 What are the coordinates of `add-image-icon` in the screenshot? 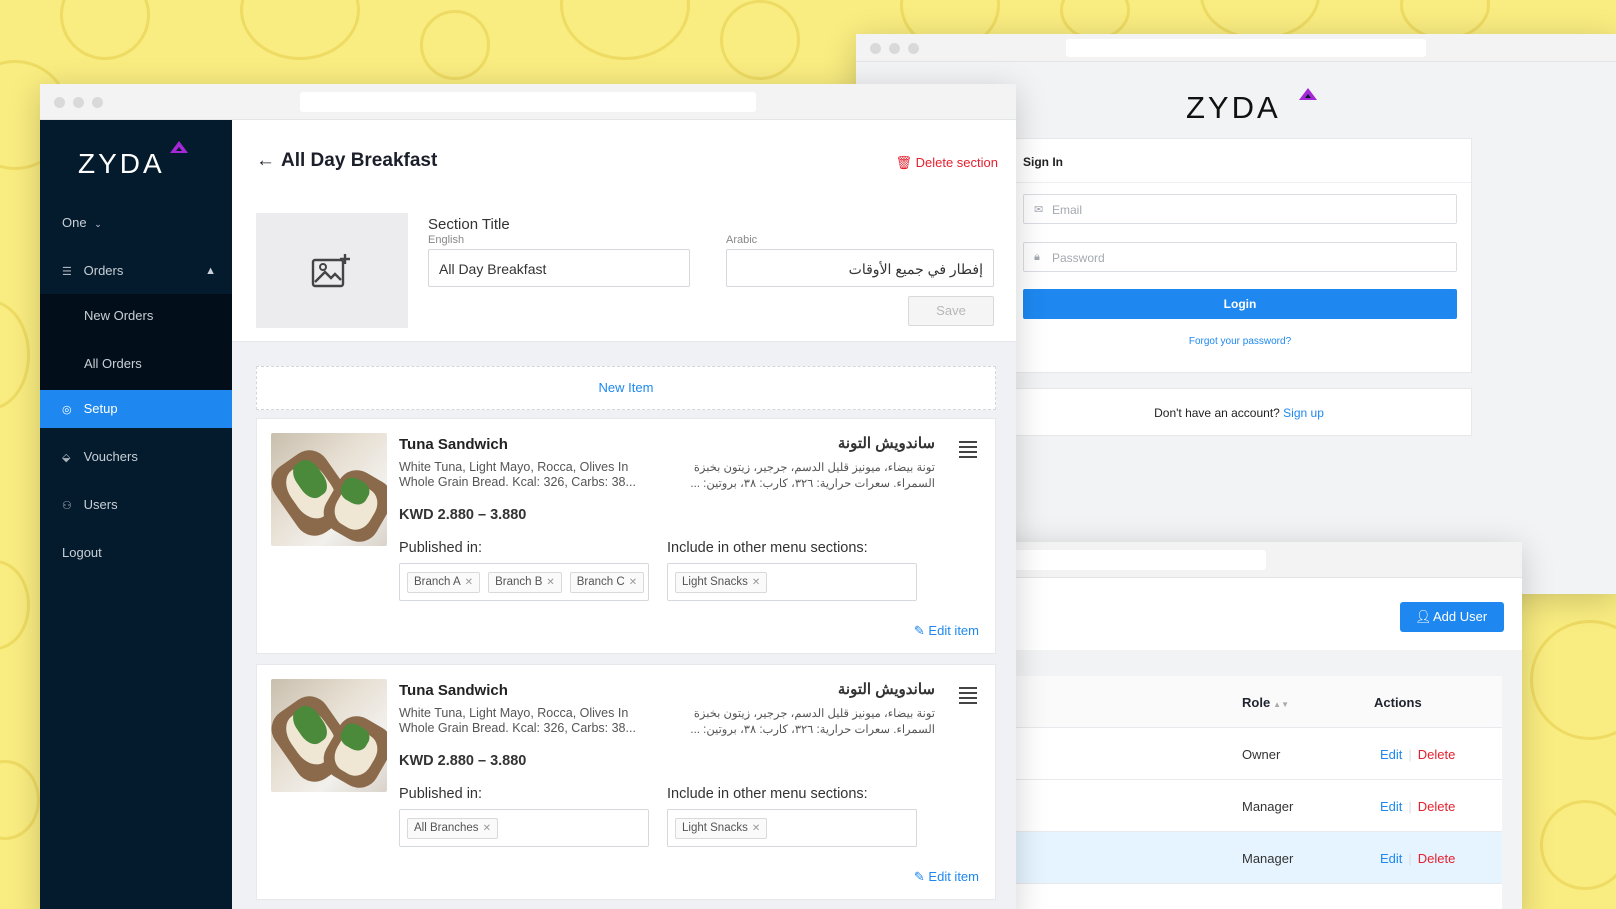 It's located at (330, 270).